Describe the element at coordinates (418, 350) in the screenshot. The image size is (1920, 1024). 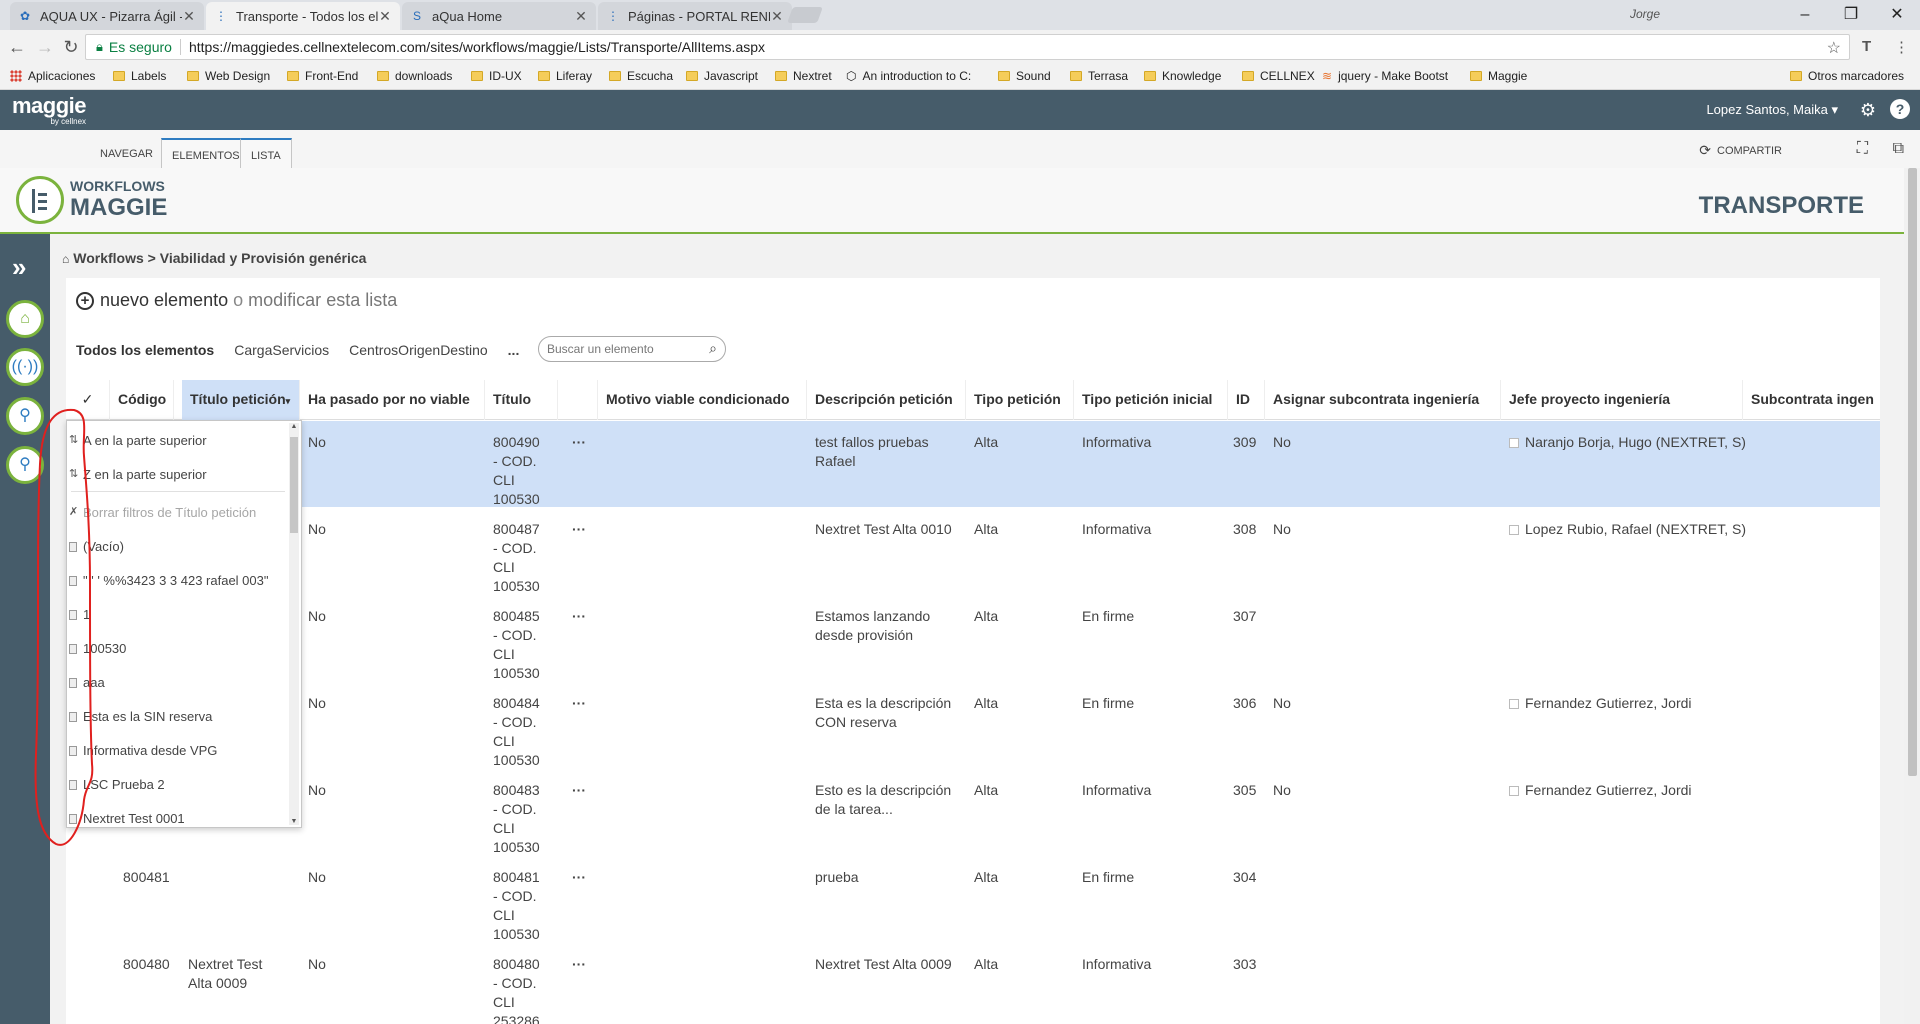
I see `view-centros-origen-destino: CentrosOrigenDestino` at that location.